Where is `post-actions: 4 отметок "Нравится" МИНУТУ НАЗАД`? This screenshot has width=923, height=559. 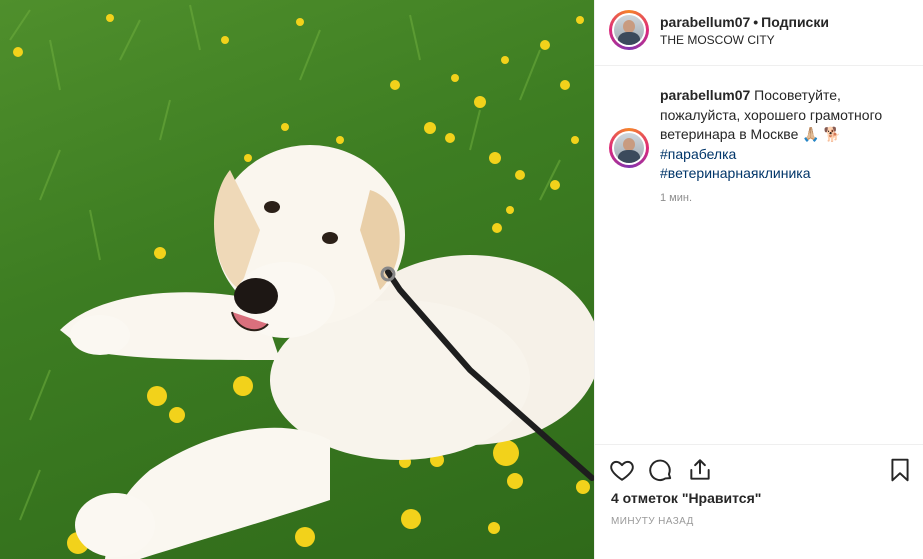 post-actions: 4 отметок "Нравится" МИНУТУ НАЗАД is located at coordinates (759, 501).